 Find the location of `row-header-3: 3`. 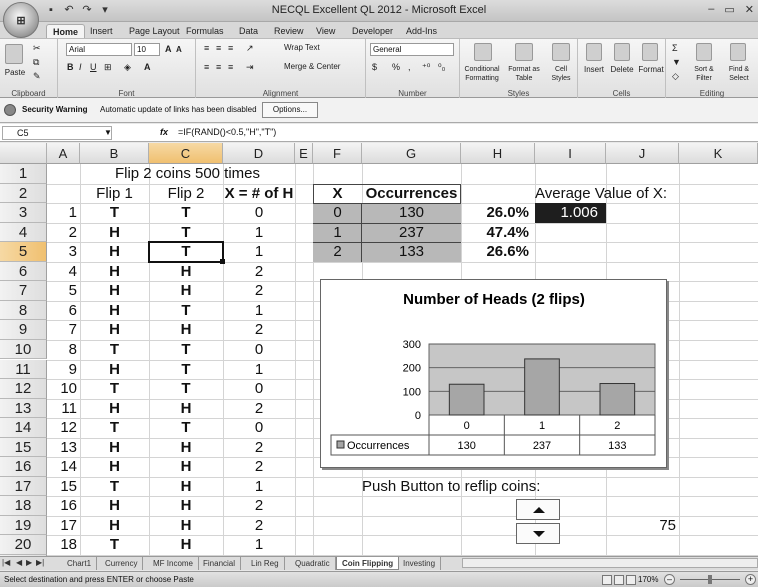

row-header-3: 3 is located at coordinates (23, 213).